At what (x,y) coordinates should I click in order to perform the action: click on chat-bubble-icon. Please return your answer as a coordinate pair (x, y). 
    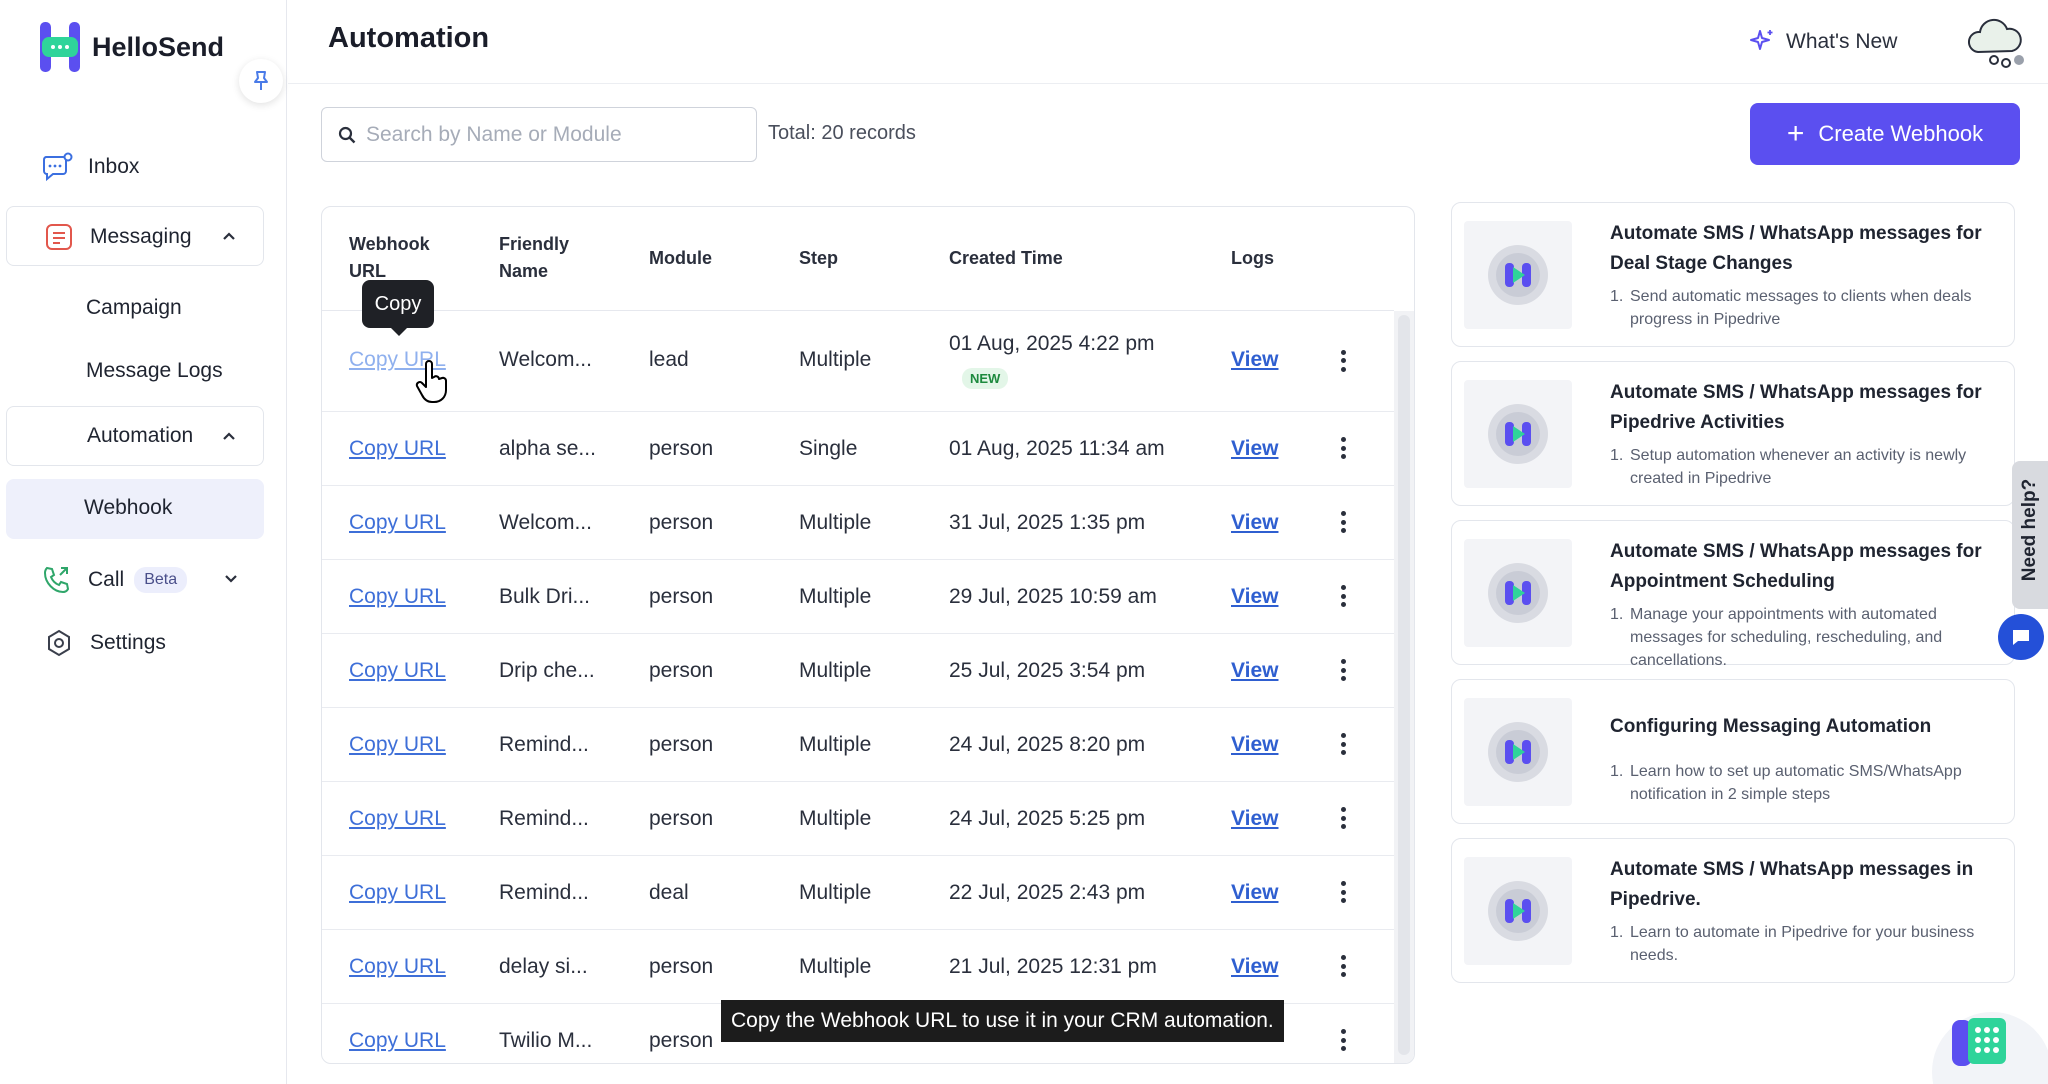
    Looking at the image, I should click on (57, 167).